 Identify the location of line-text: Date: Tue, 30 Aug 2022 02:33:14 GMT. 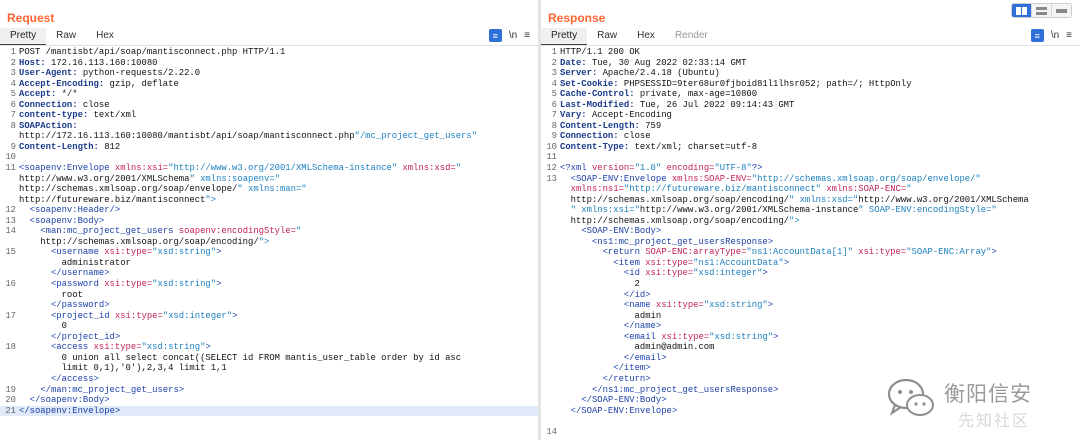
(653, 62).